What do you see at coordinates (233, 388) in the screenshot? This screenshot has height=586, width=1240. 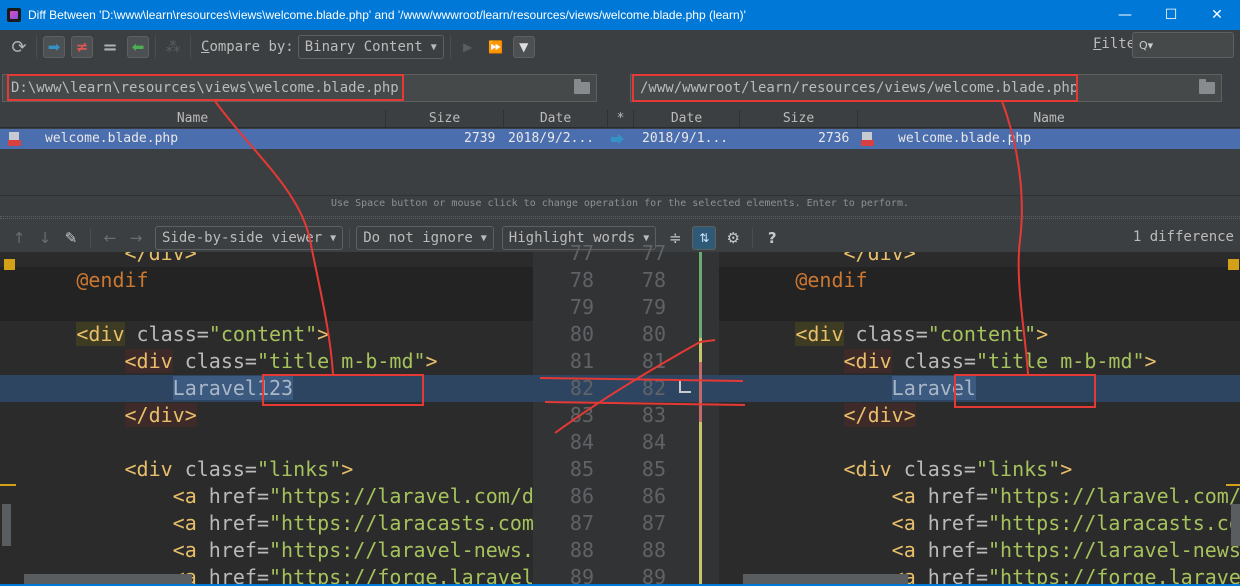 I see `changed-word: Laravel123` at bounding box center [233, 388].